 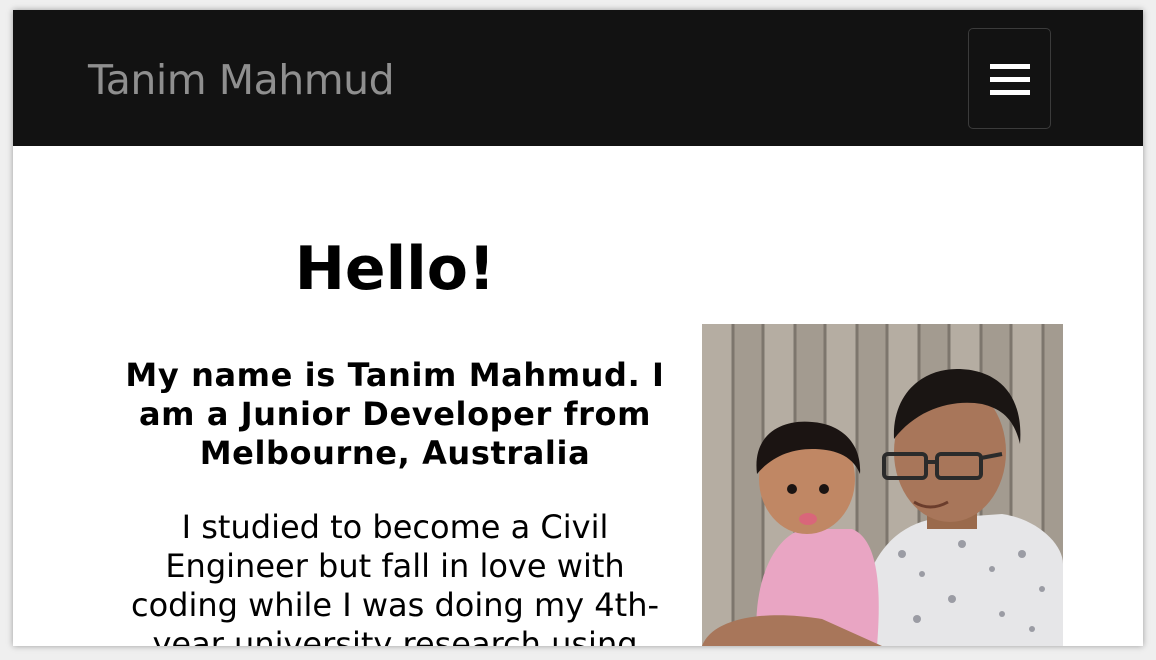 What do you see at coordinates (1009, 78) in the screenshot?
I see `menu-toggle-button` at bounding box center [1009, 78].